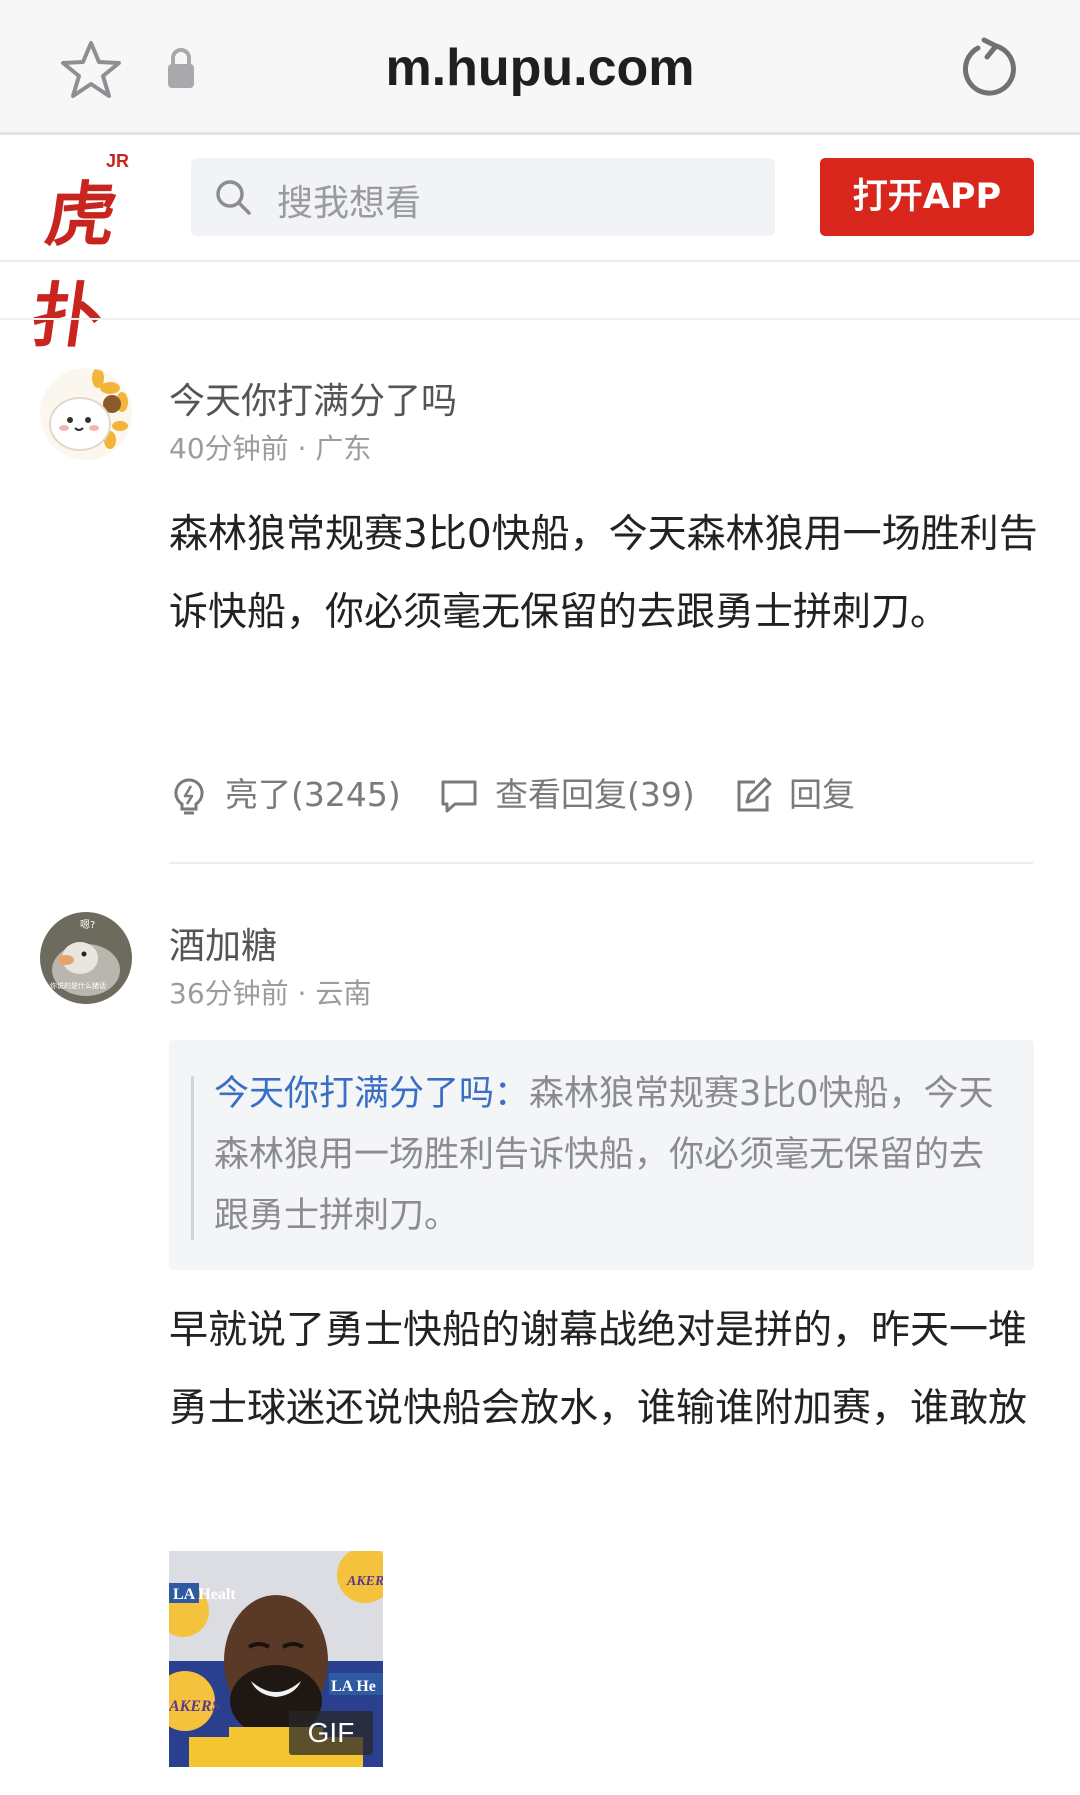 Image resolution: width=1080 pixels, height=1795 pixels. I want to click on edit-icon, so click(754, 794).